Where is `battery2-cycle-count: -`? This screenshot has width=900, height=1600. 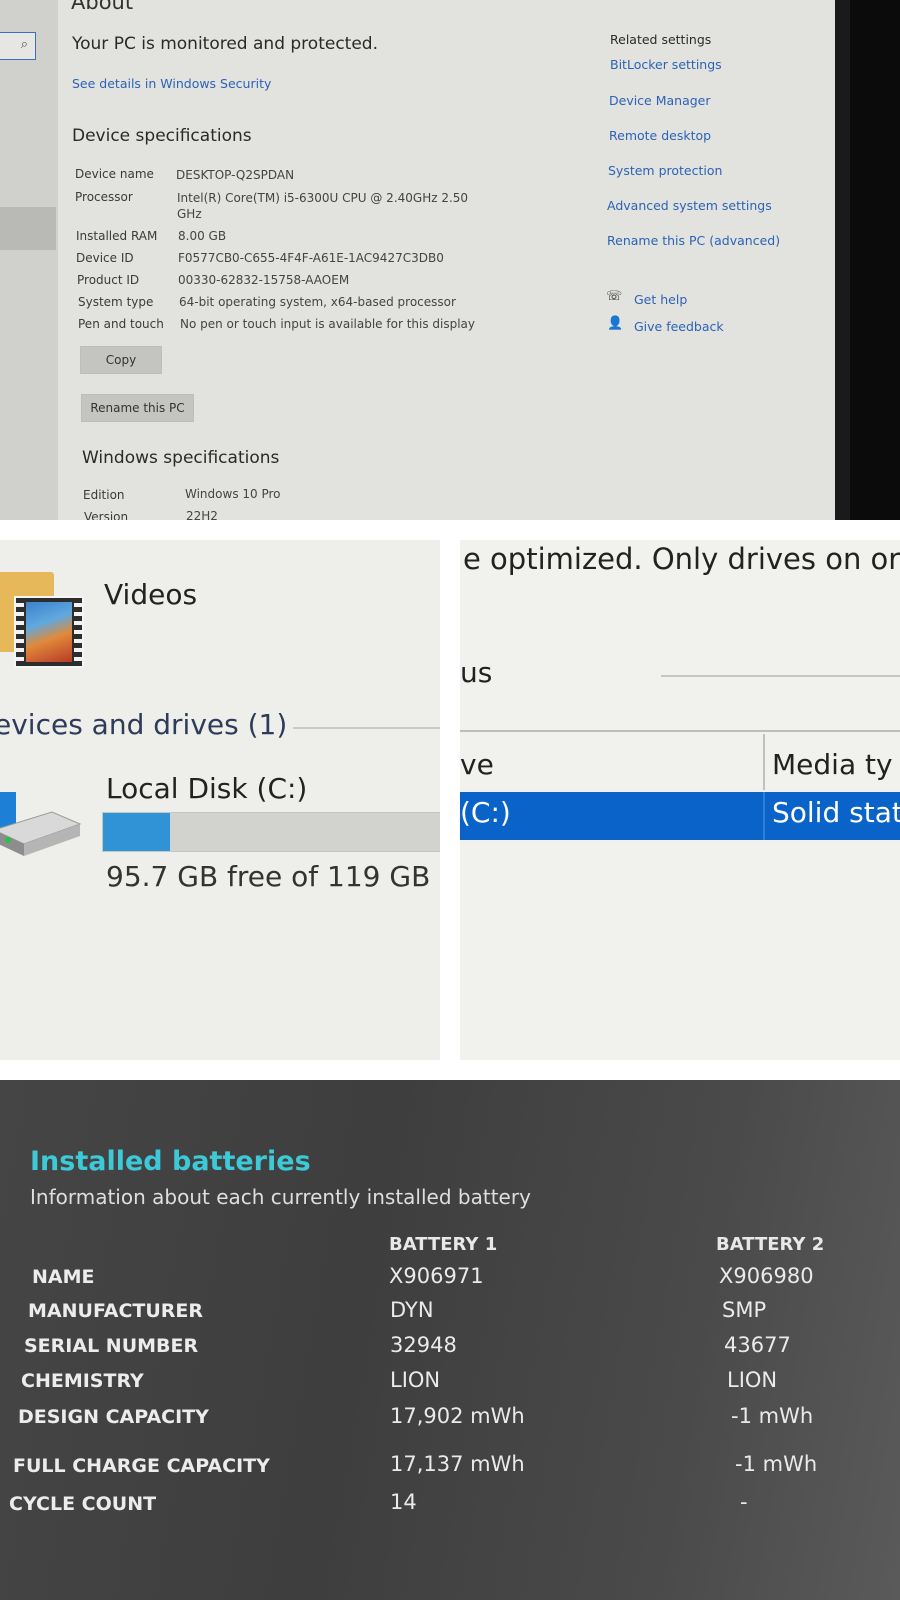
battery2-cycle-count: - is located at coordinates (744, 1502).